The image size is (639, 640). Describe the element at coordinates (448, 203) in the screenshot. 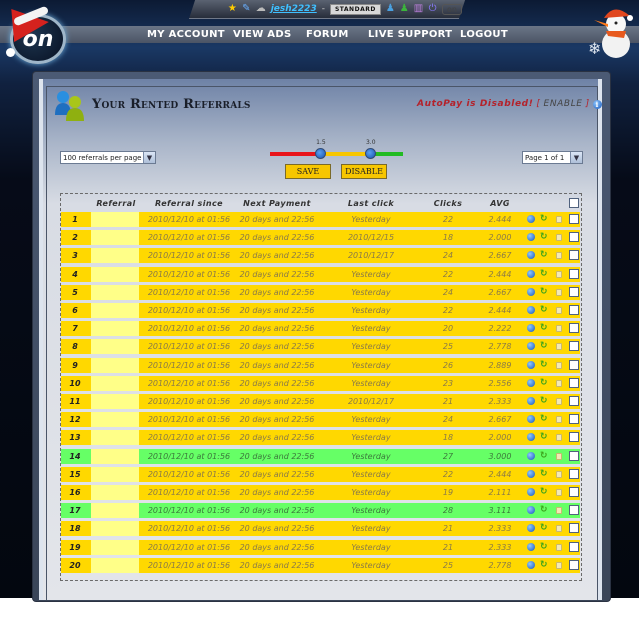

I see `col-clicks: Clicks` at that location.